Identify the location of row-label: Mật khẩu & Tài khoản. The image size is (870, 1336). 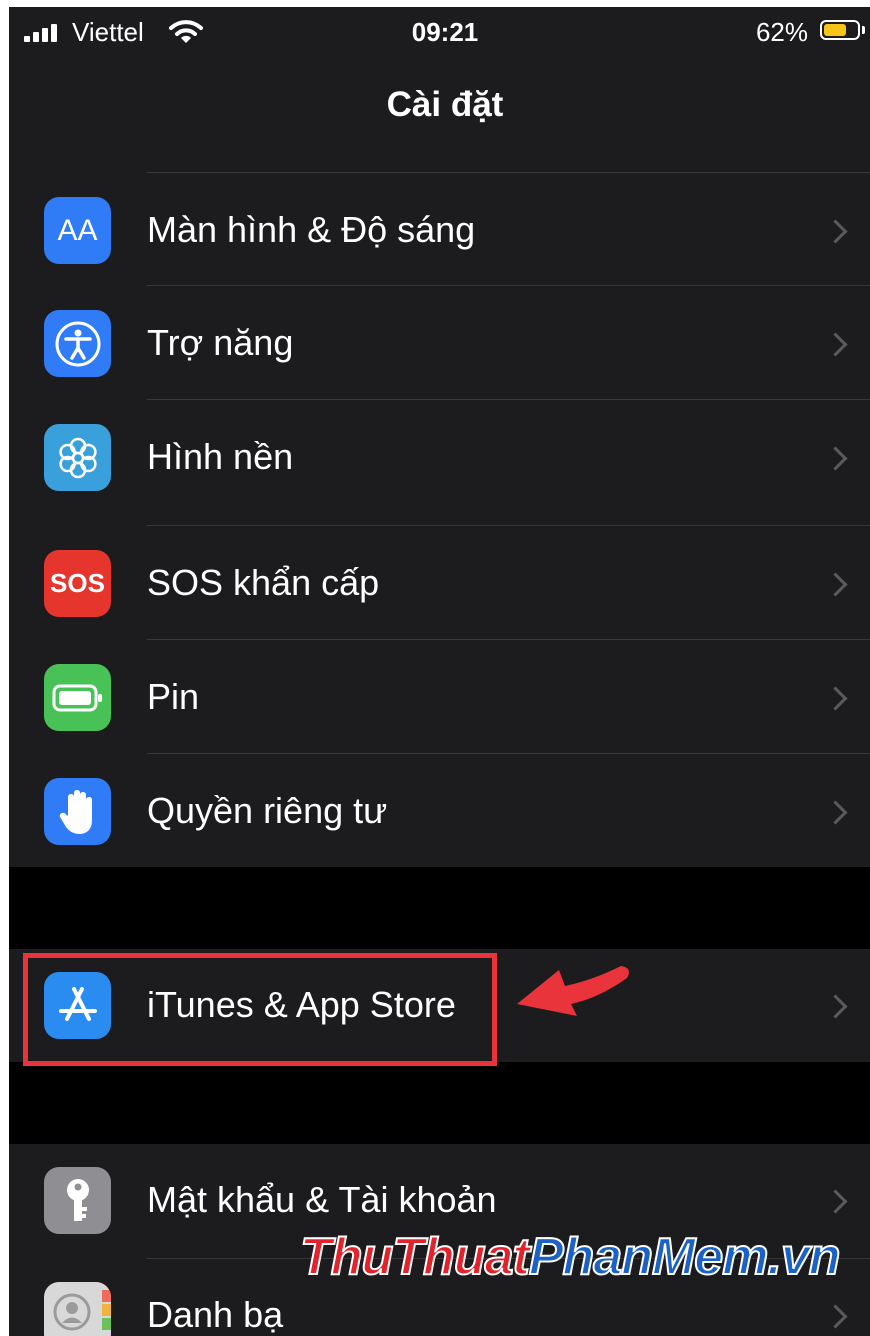
(322, 1199).